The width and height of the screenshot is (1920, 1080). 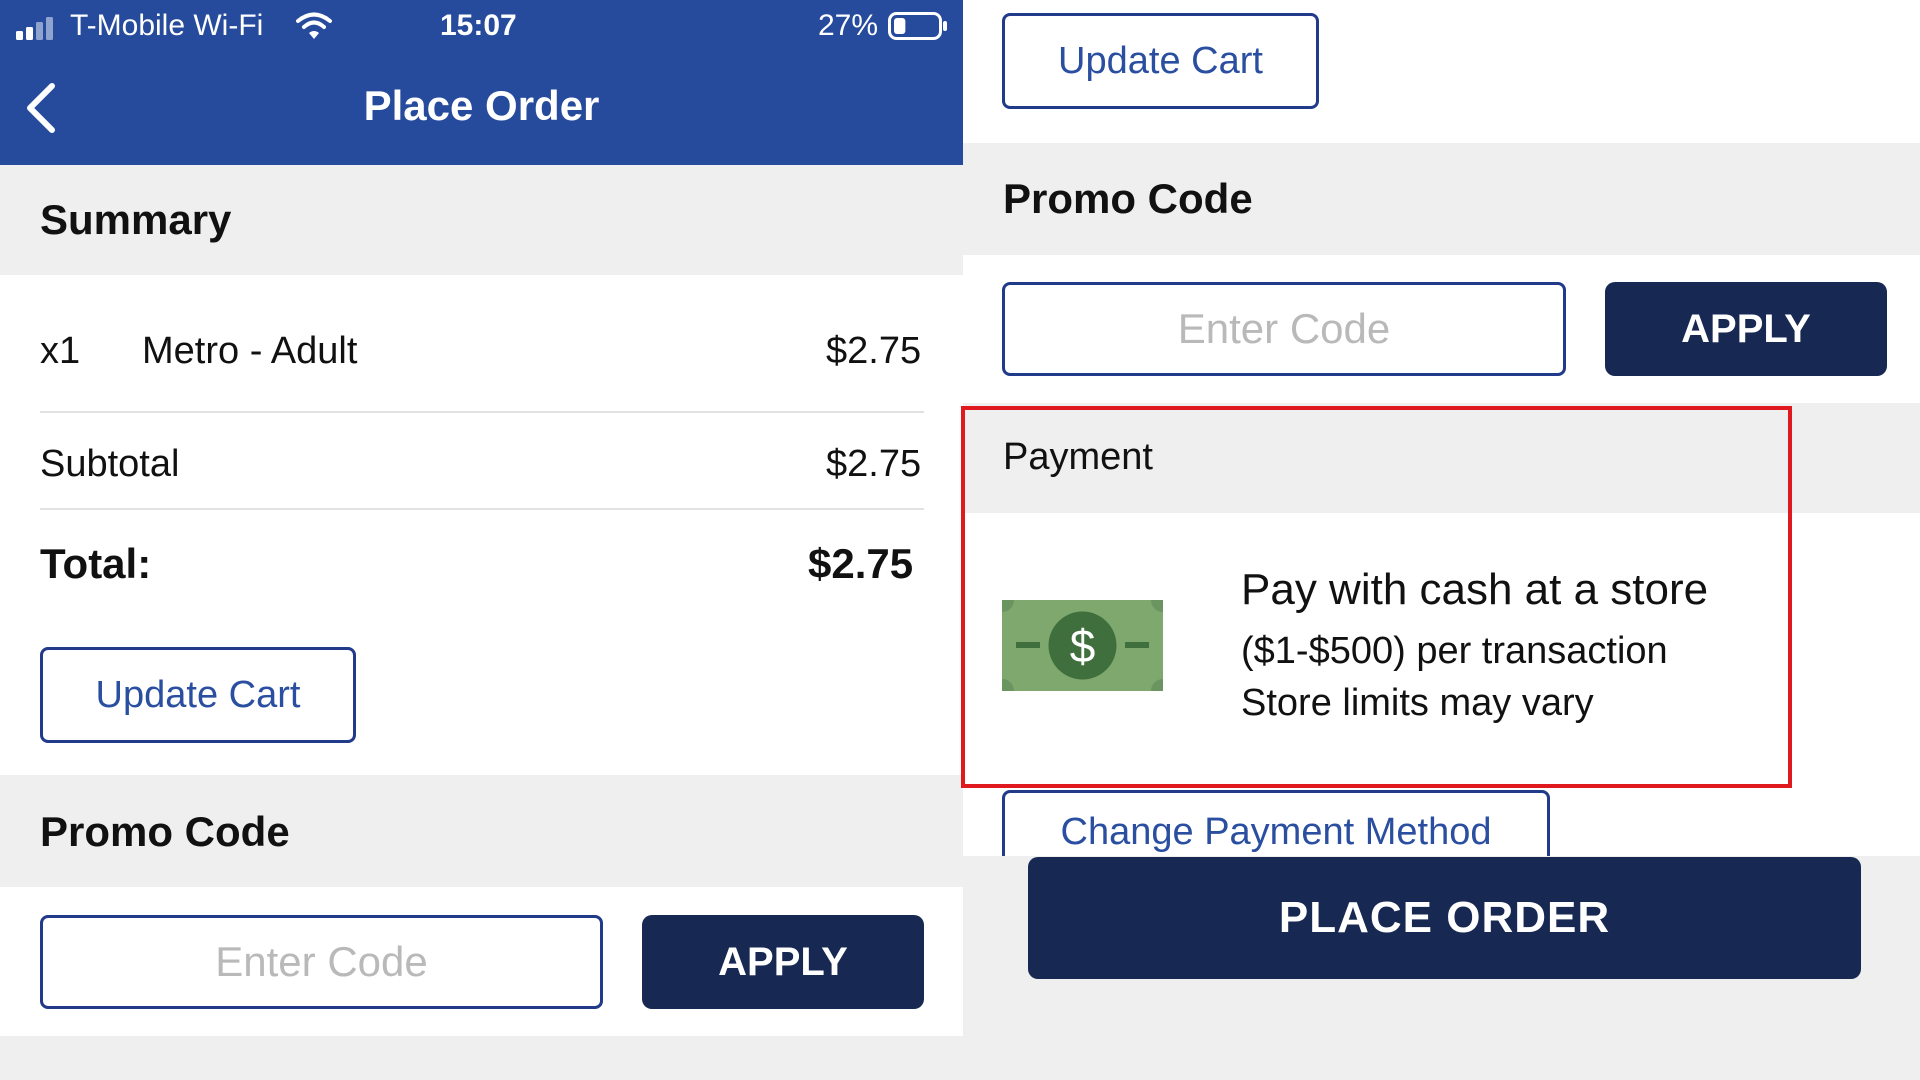 I want to click on wifi-icon, so click(x=314, y=26).